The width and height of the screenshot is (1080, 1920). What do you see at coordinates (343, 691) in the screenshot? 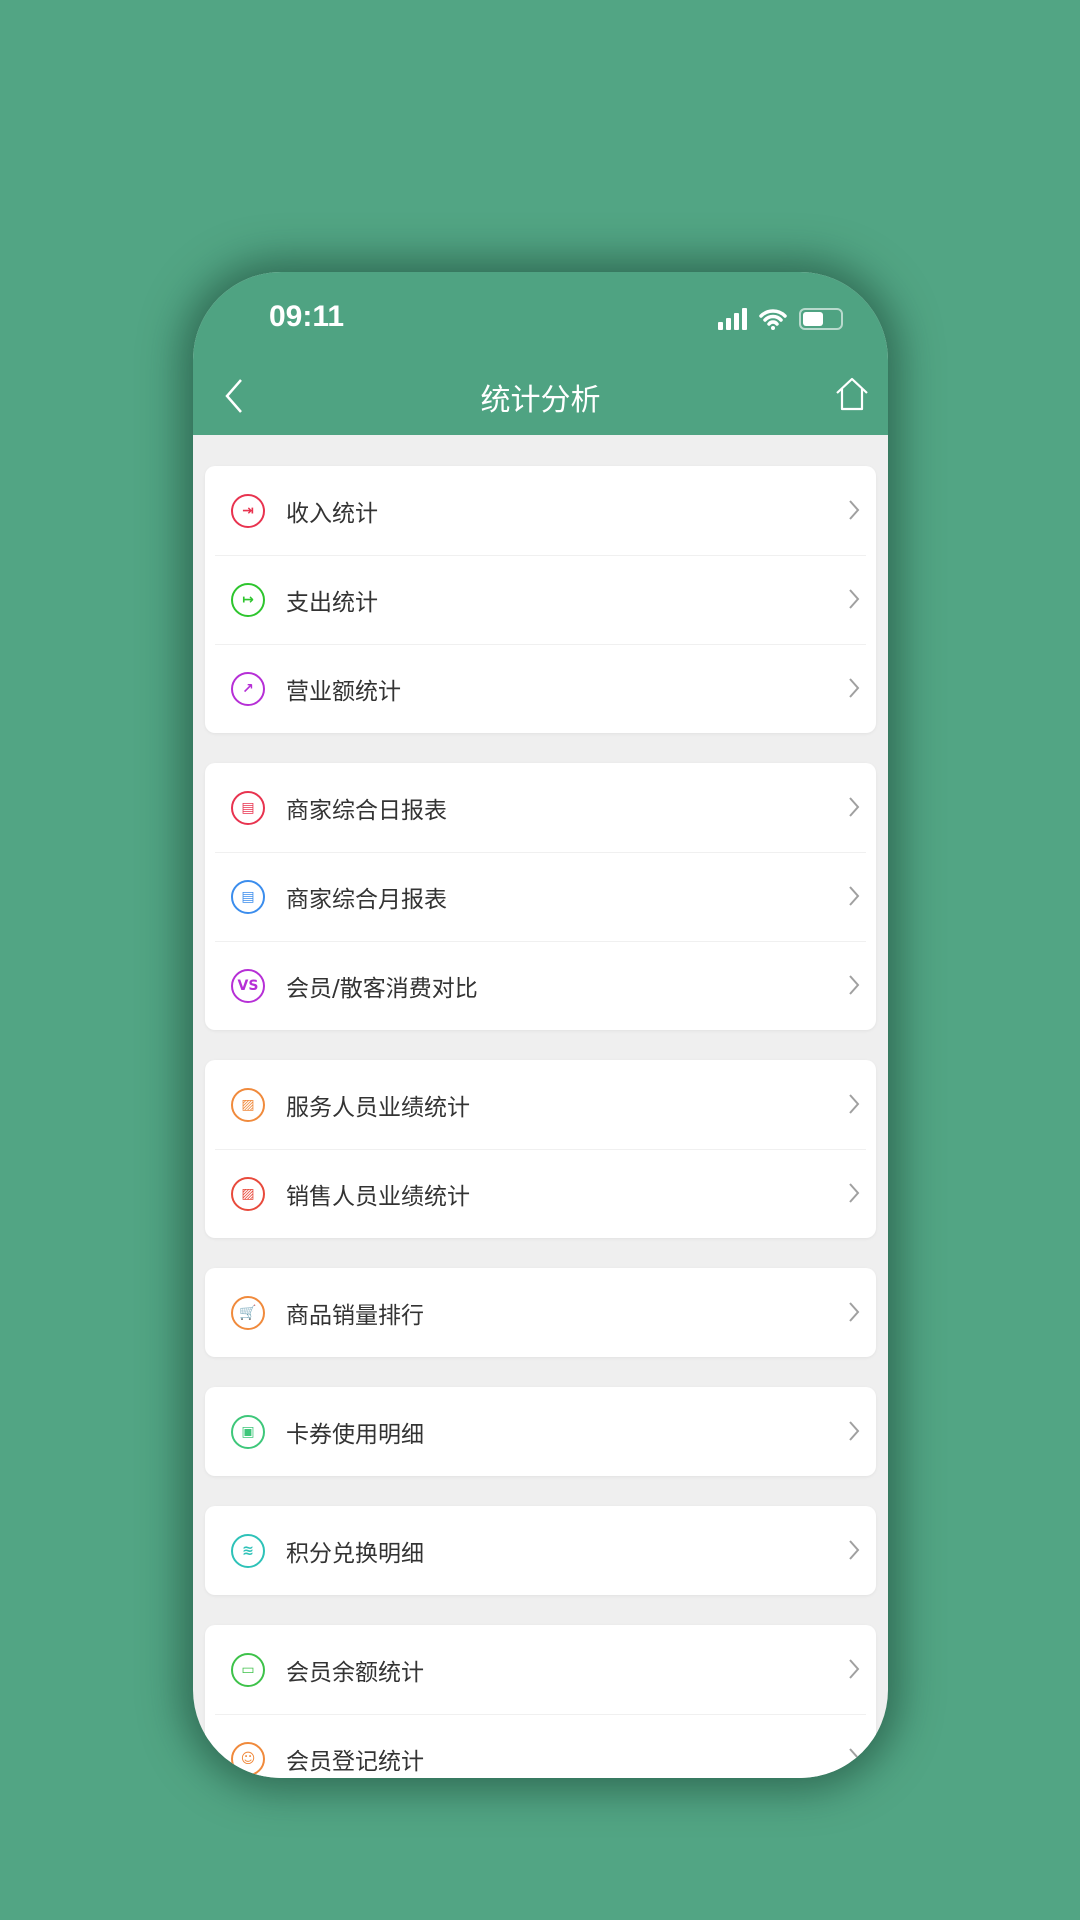
I see `menu-item-label: 营业额统计` at bounding box center [343, 691].